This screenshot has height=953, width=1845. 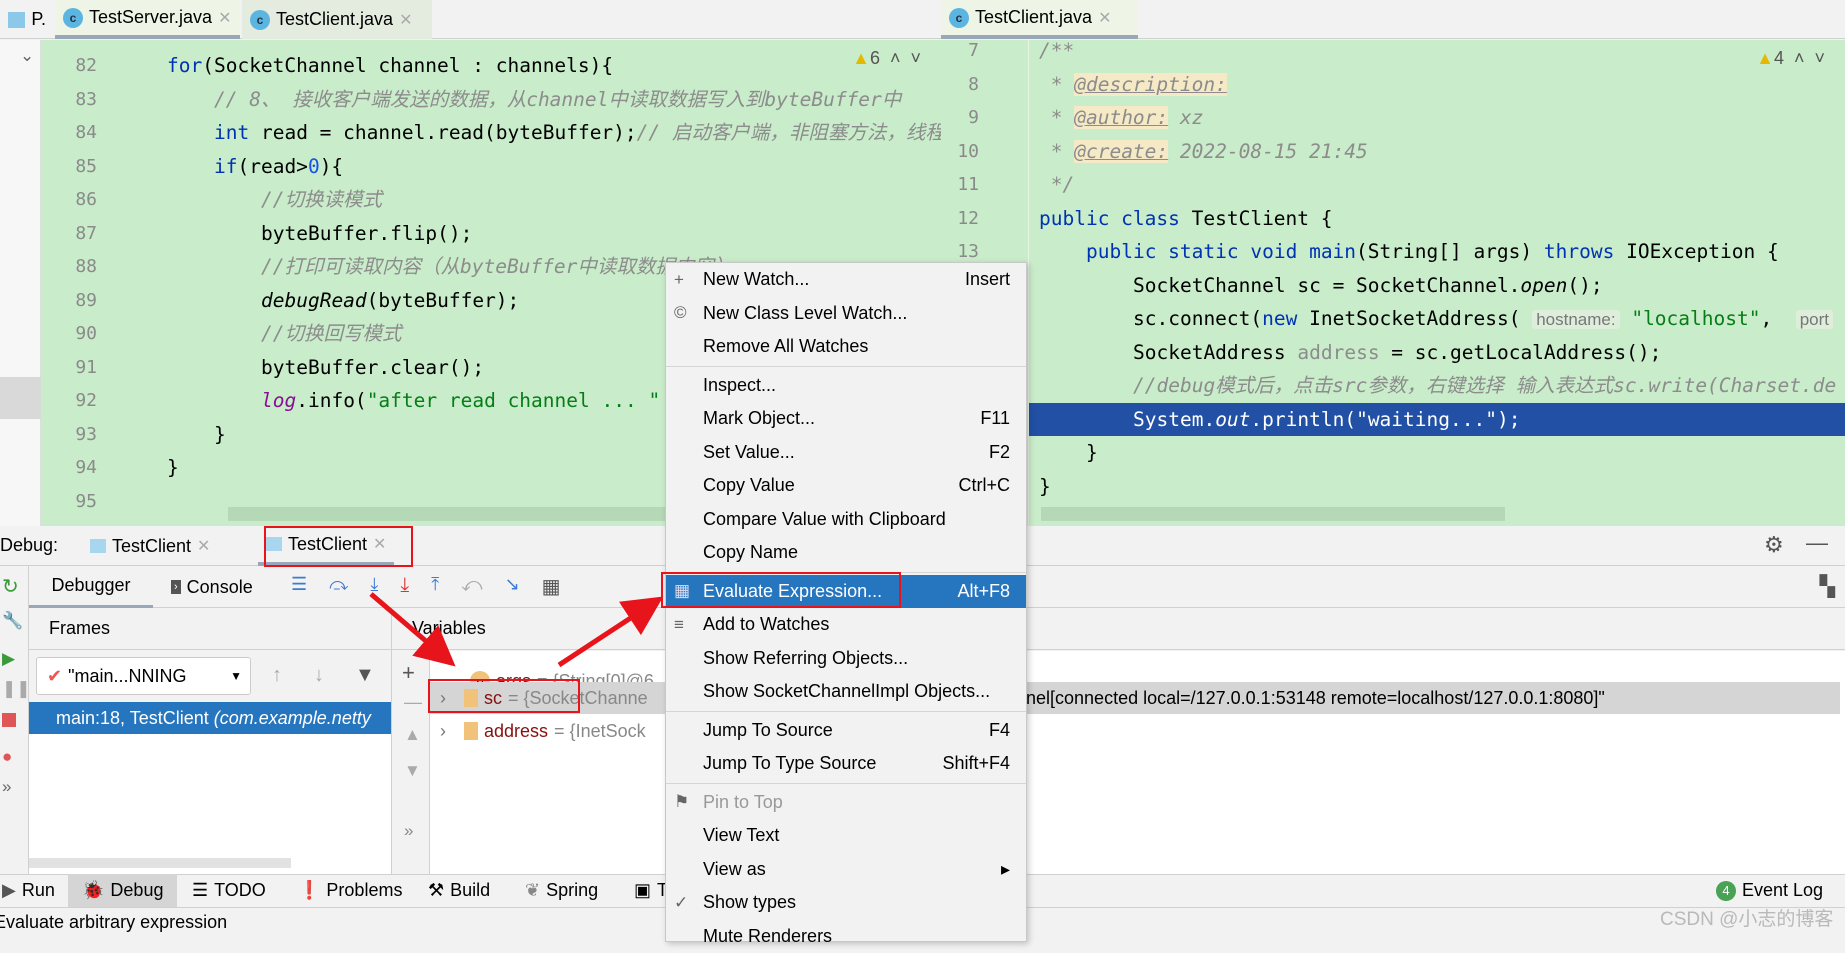 What do you see at coordinates (409, 627) in the screenshot?
I see `arrow-to-variables` at bounding box center [409, 627].